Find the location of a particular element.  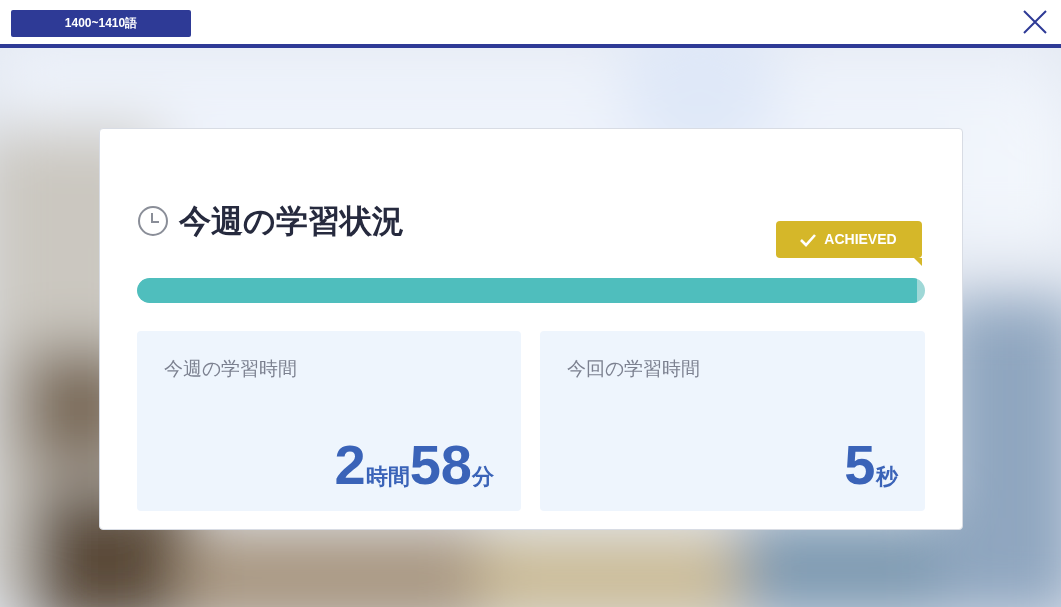

close-icon is located at coordinates (1035, 22).